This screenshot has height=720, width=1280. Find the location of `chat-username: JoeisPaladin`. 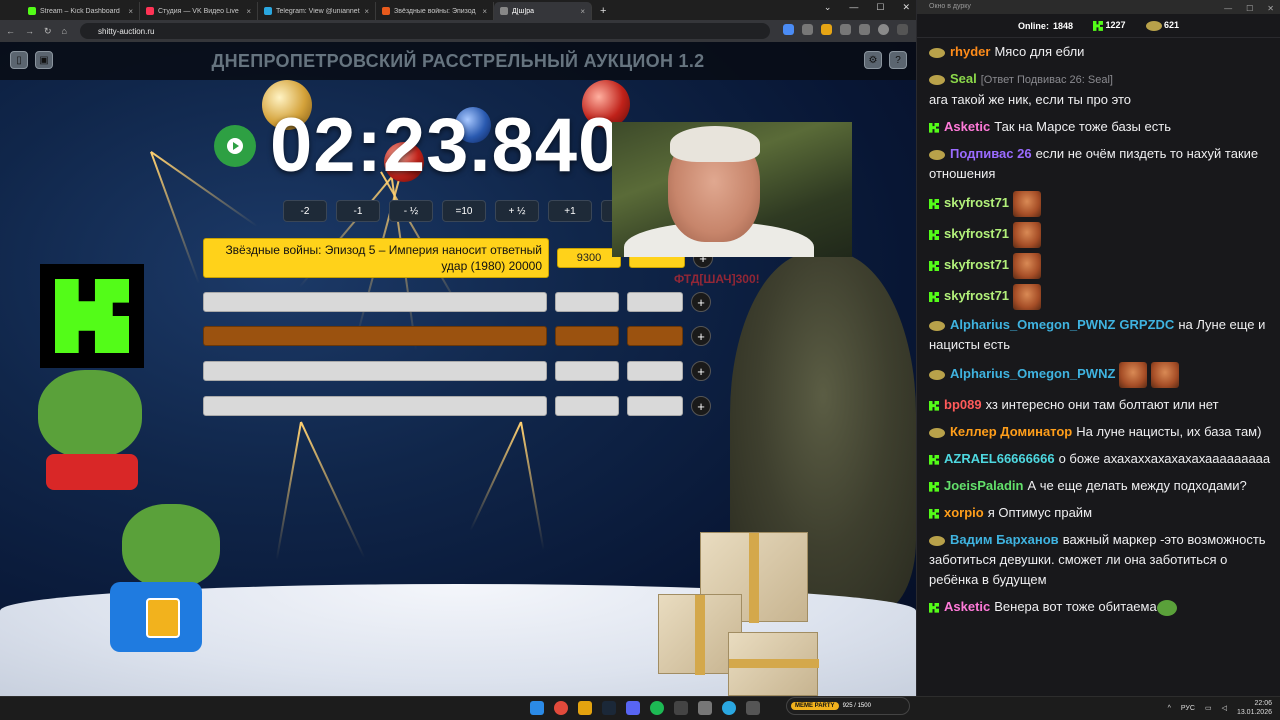

chat-username: JoeisPaladin is located at coordinates (983, 485).